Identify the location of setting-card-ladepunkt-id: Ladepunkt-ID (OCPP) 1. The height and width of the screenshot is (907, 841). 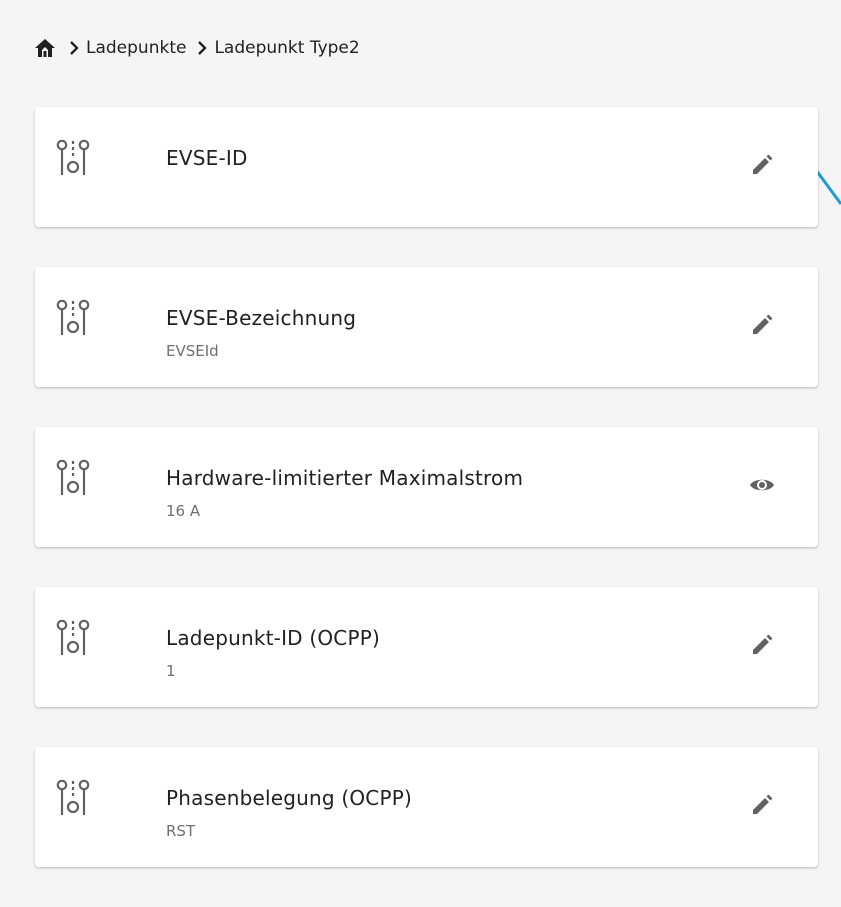
(426, 647).